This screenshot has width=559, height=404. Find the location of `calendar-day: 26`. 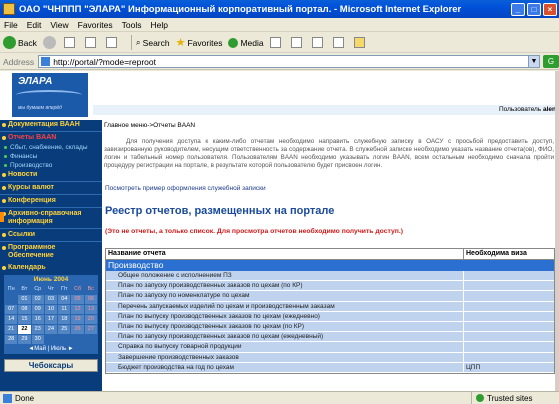

calendar-day: 26 is located at coordinates (77, 329).